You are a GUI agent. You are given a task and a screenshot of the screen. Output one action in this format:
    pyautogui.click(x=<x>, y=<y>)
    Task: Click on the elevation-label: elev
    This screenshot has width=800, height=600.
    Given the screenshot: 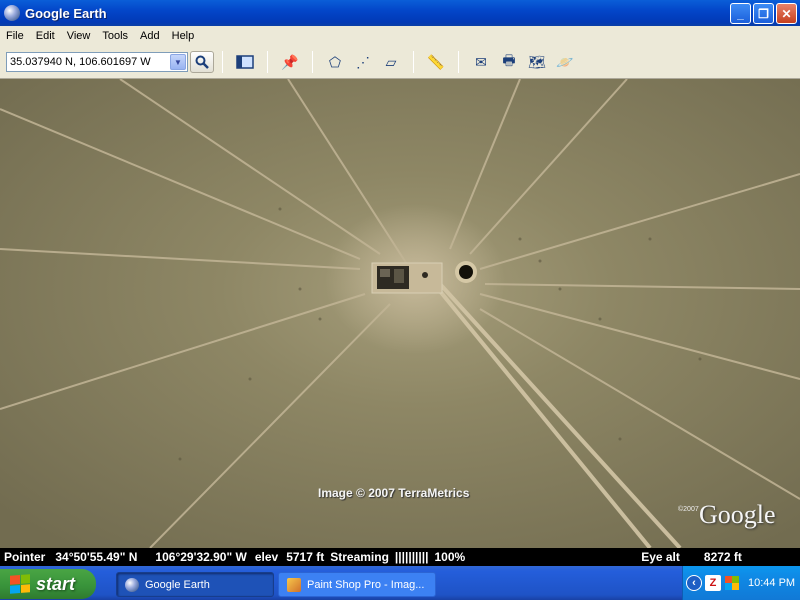 What is the action you would take?
    pyautogui.click(x=266, y=557)
    